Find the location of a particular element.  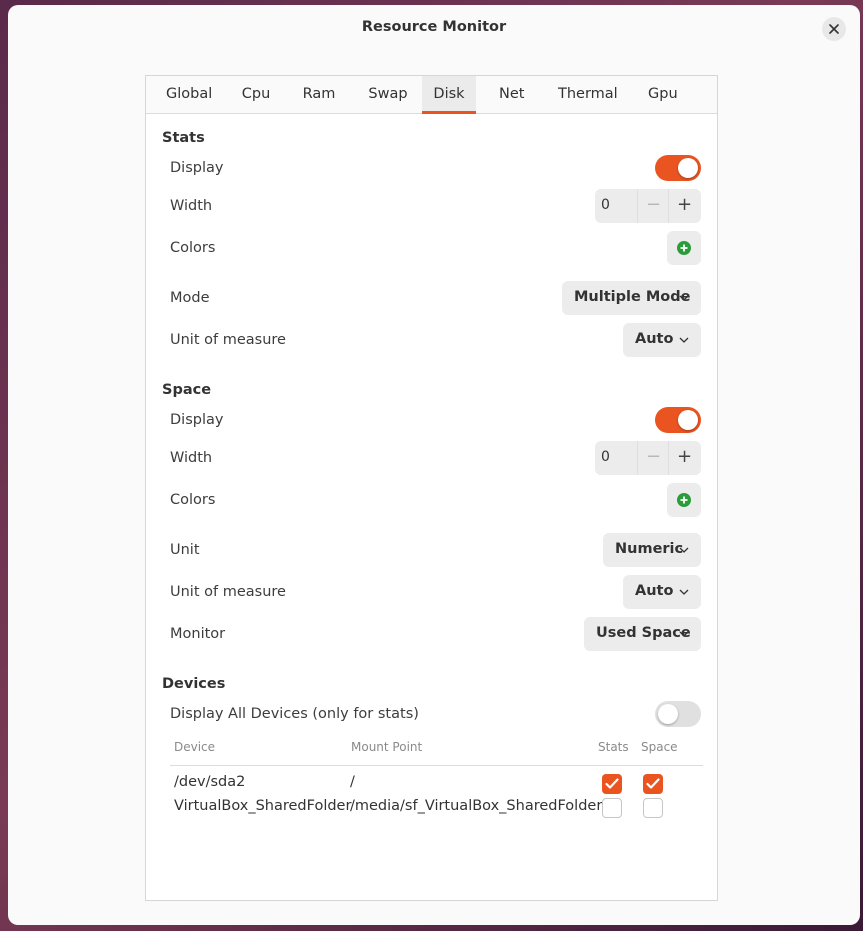

stats-colors-label: Colors is located at coordinates (193, 248).